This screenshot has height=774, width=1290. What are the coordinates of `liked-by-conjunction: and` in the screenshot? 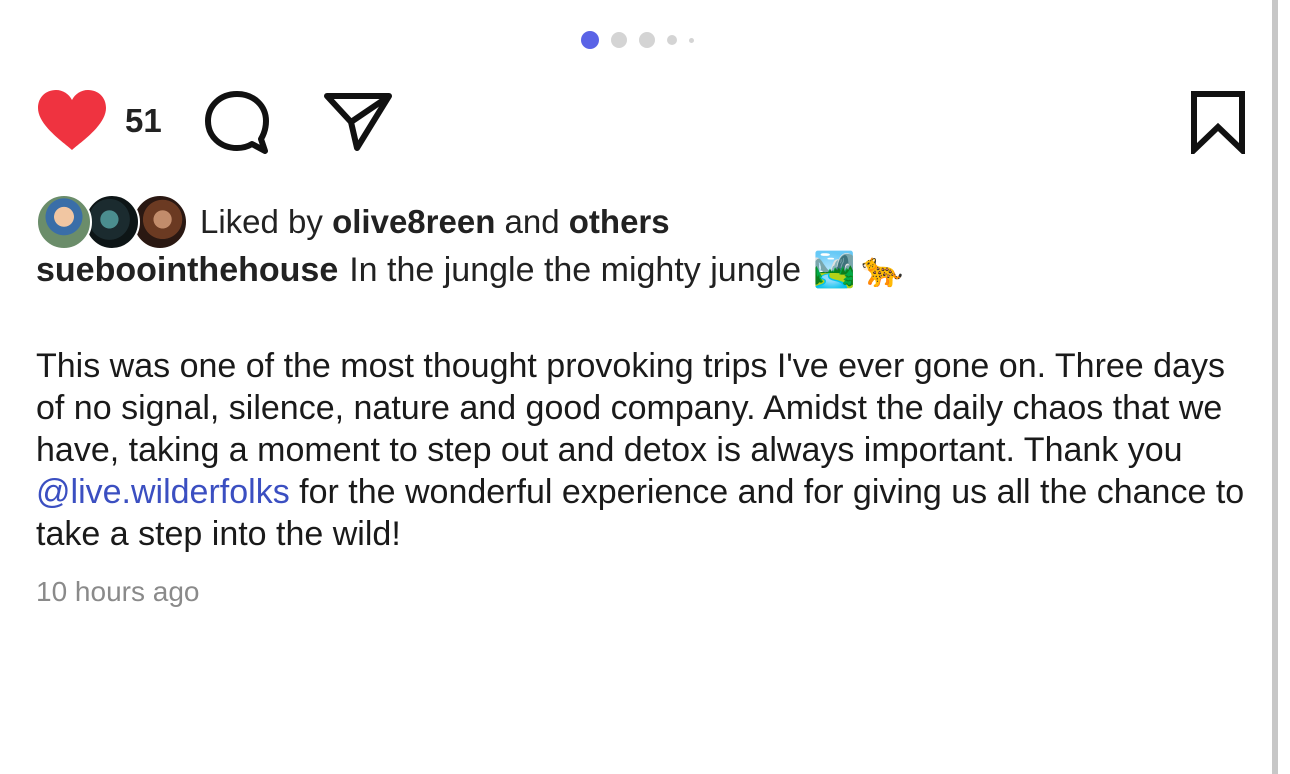 It's located at (532, 221).